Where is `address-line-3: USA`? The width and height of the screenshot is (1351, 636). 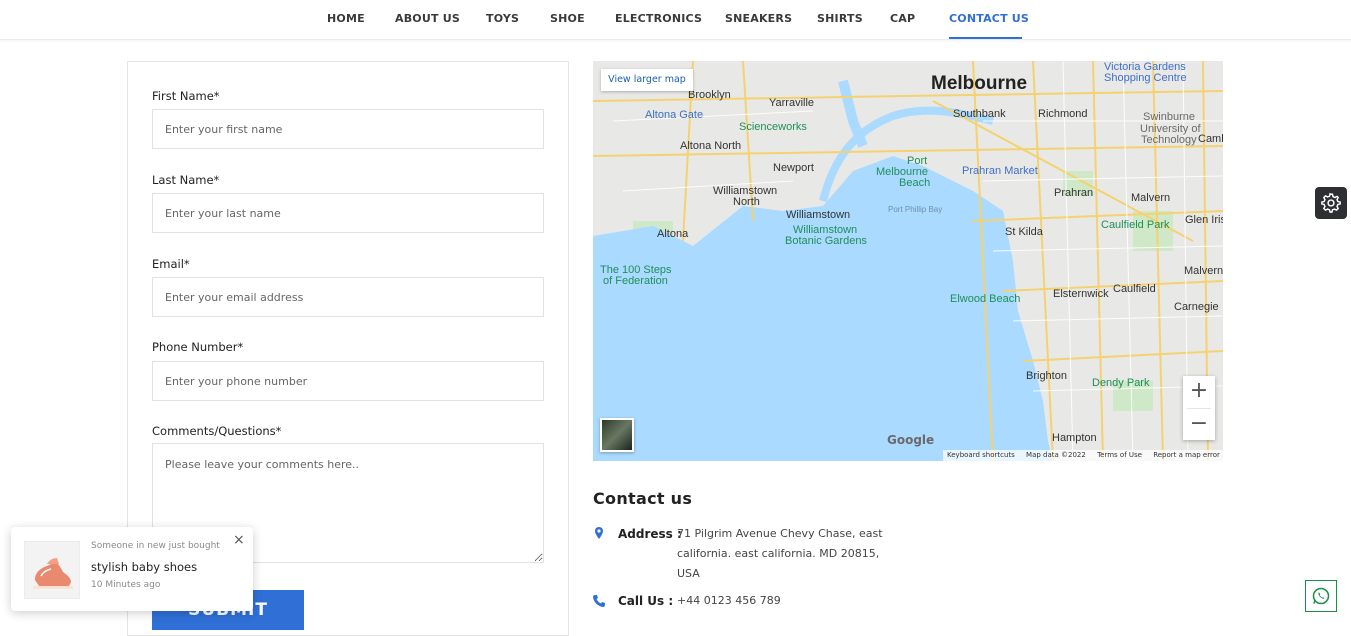
address-line-3: USA is located at coordinates (688, 573).